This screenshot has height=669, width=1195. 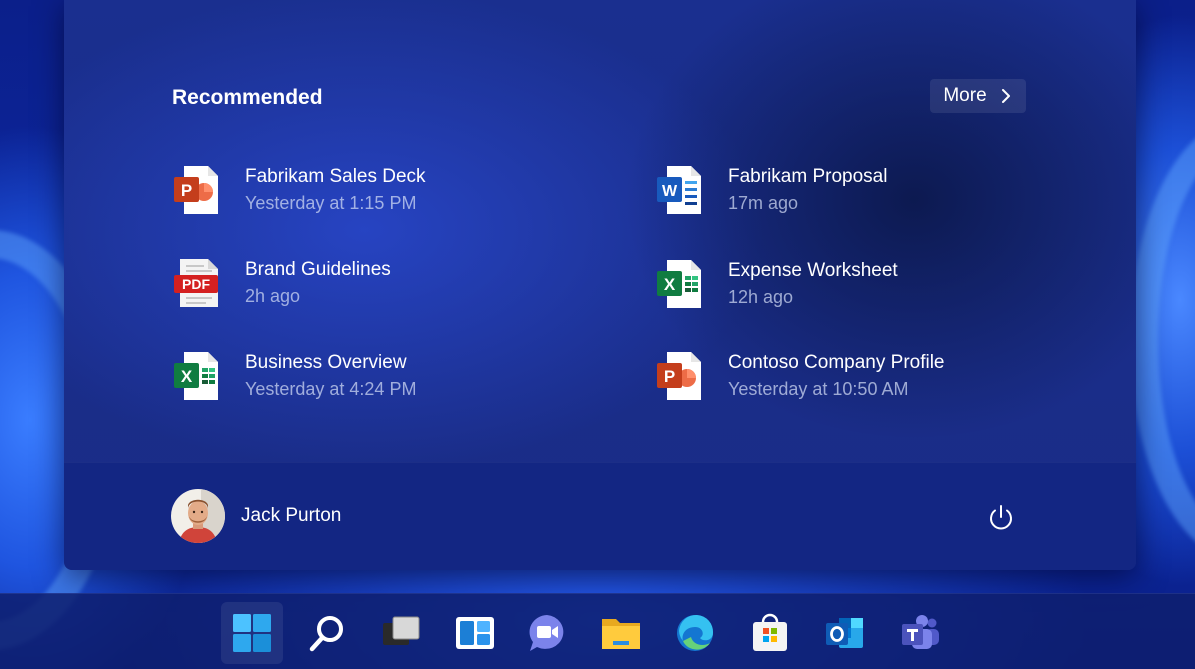 I want to click on recommended-item-name: Contoso Company Profile, so click(x=836, y=362).